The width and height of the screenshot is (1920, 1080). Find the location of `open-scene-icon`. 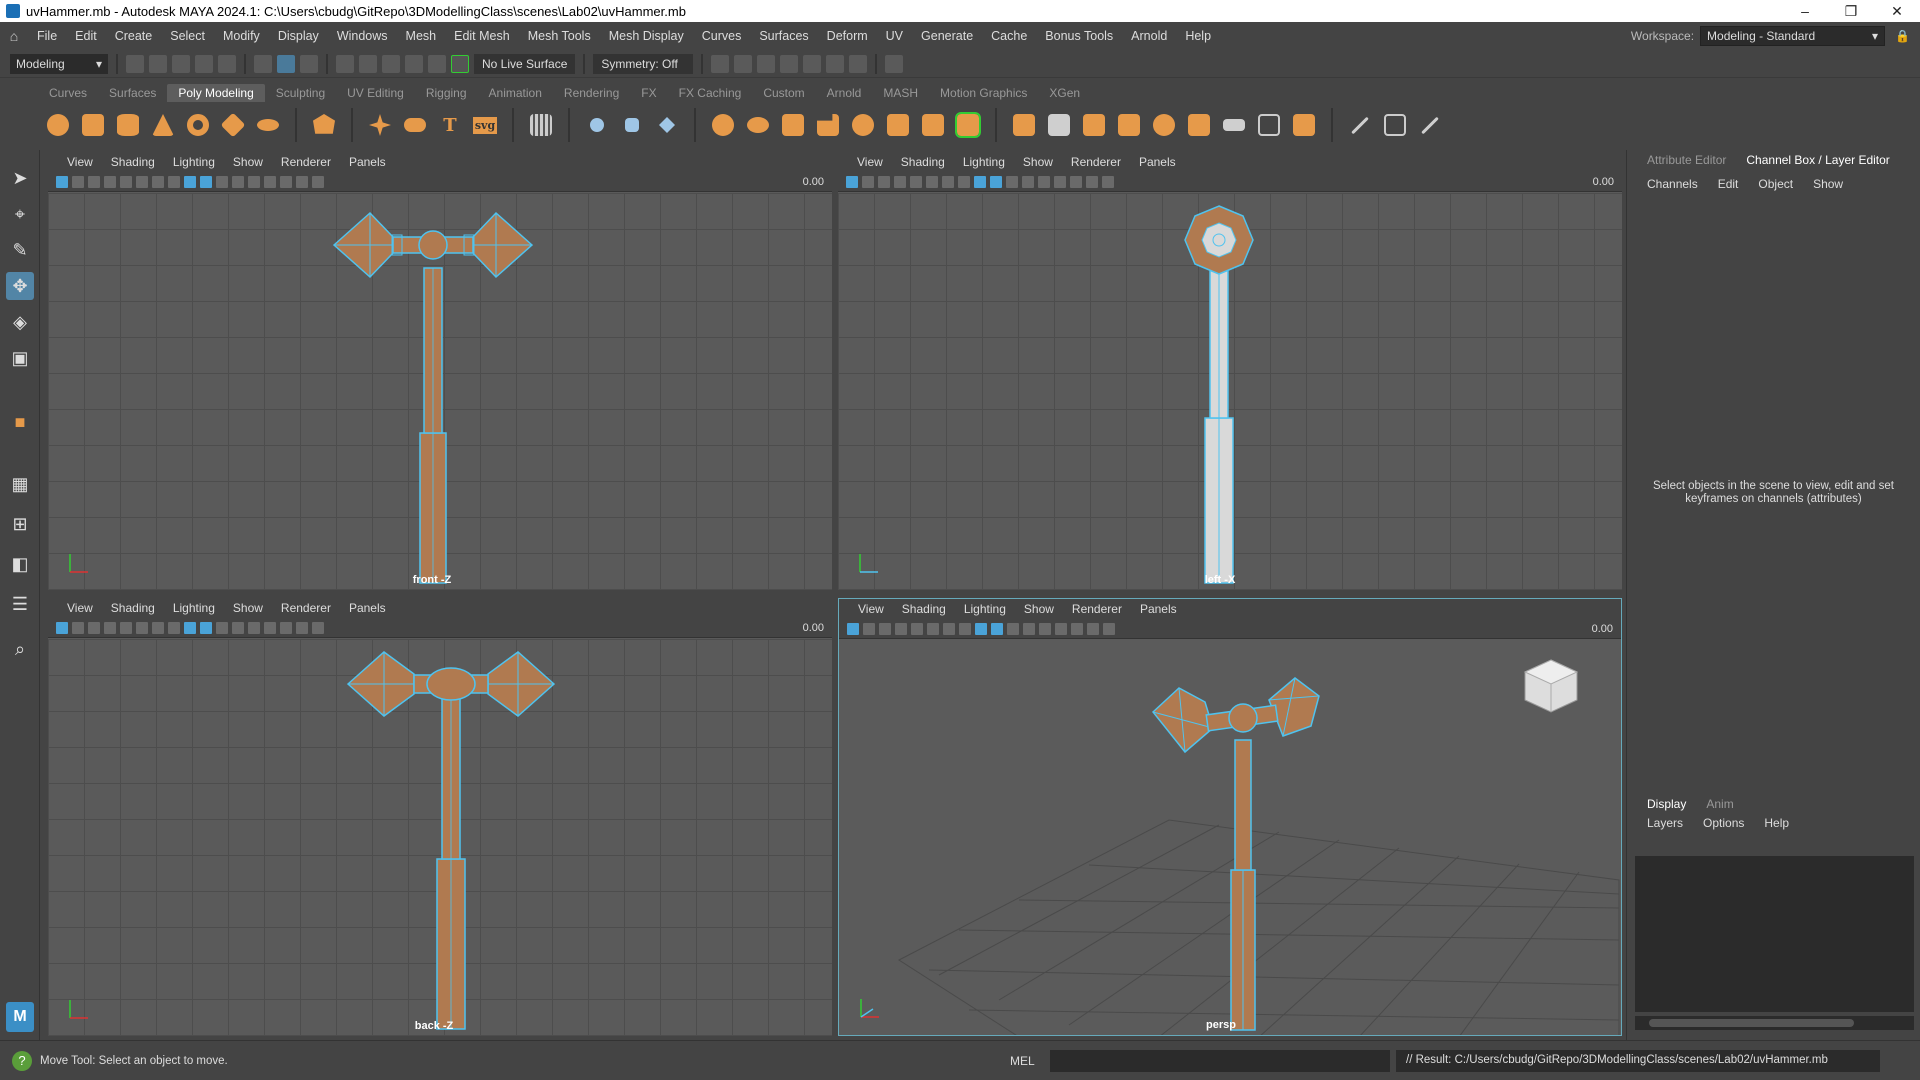

open-scene-icon is located at coordinates (158, 63).